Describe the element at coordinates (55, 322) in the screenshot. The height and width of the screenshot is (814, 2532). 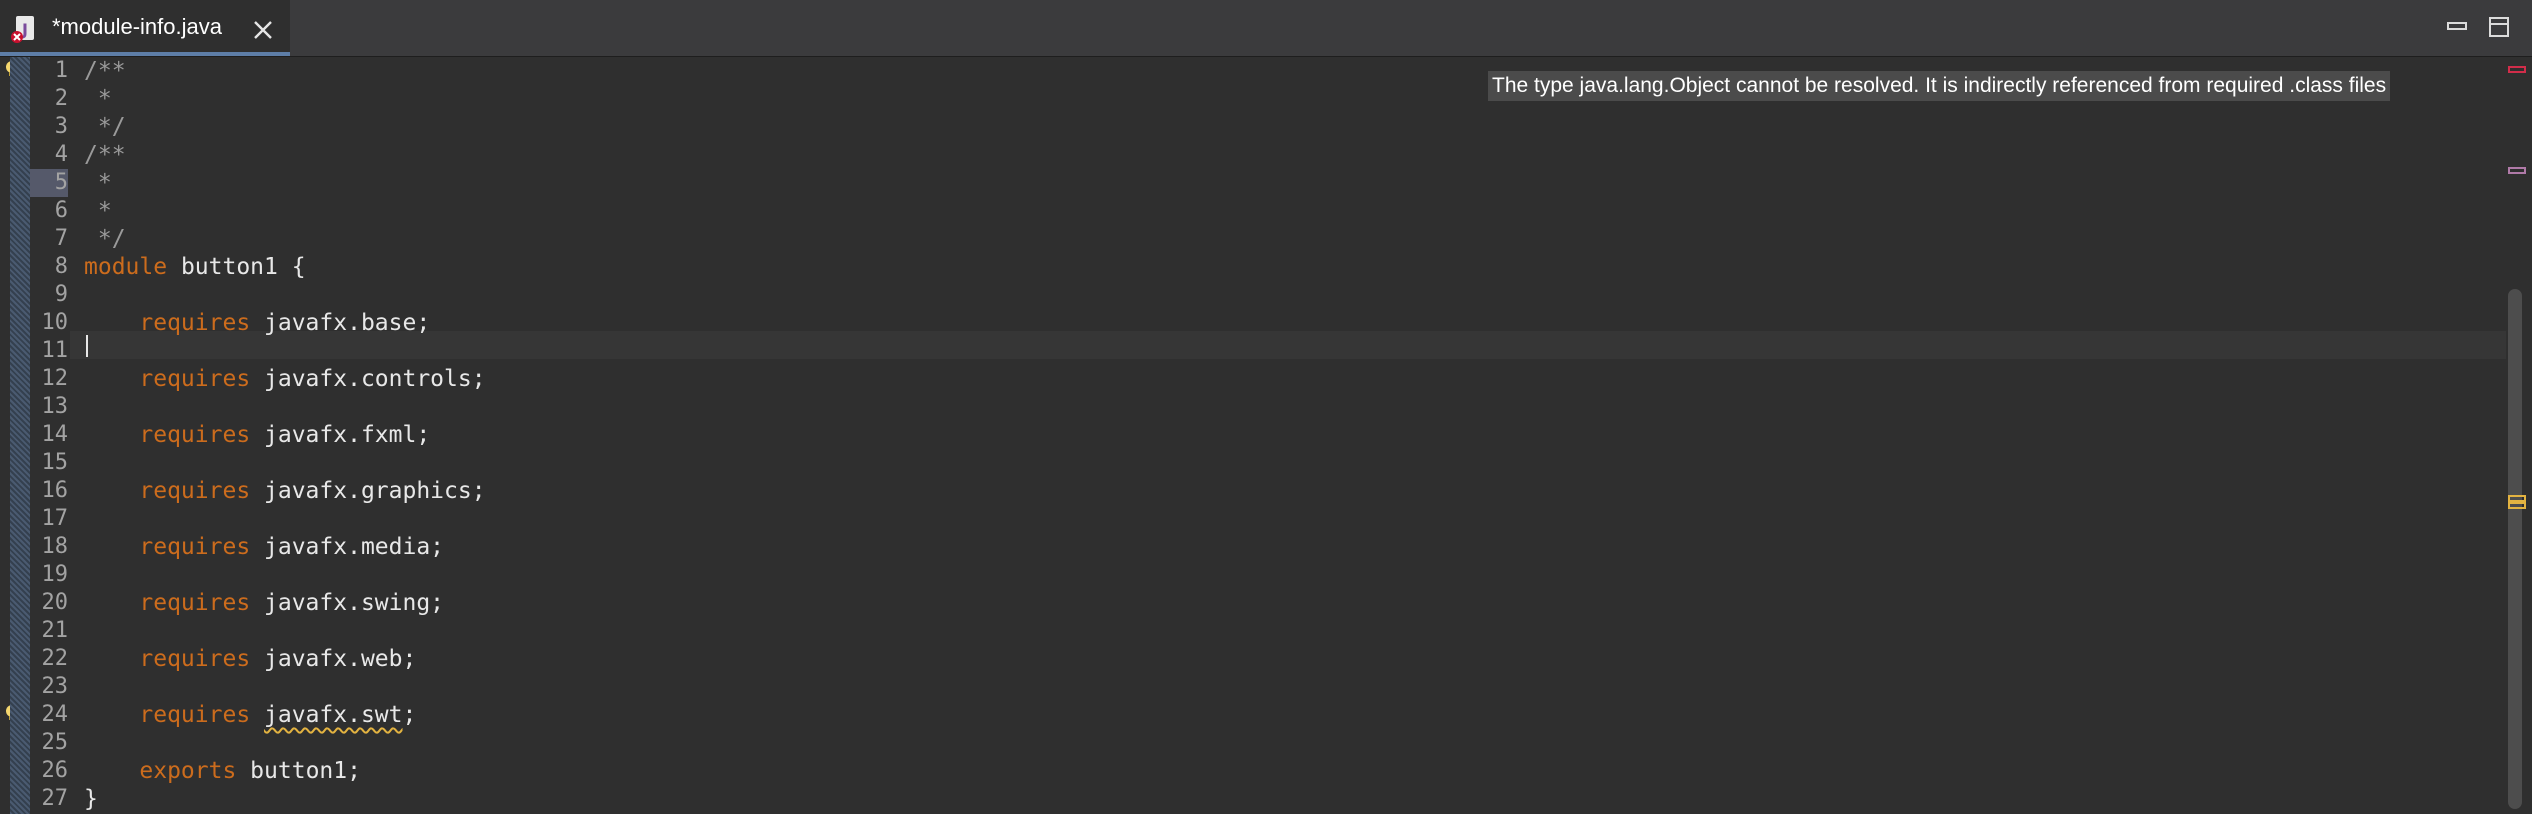
I see `line-number: 10` at that location.